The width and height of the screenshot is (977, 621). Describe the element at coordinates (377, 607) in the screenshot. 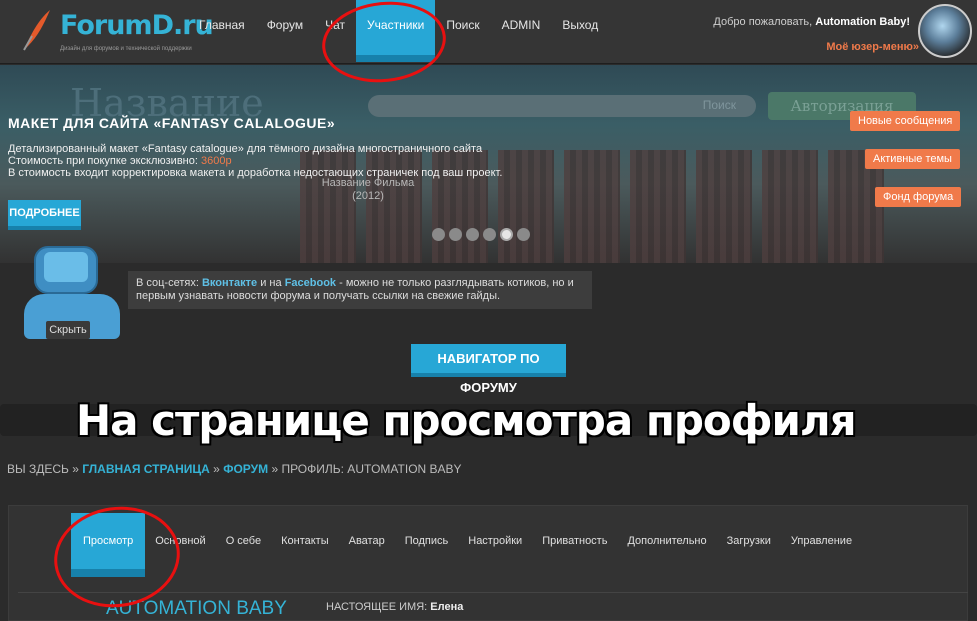

I see `real-name-label: Настоящее имя:` at that location.